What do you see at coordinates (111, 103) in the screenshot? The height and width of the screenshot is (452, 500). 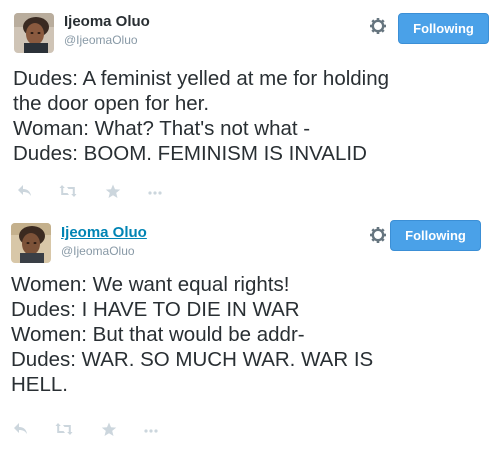 I see `tweet-text-line: the door open for her.` at bounding box center [111, 103].